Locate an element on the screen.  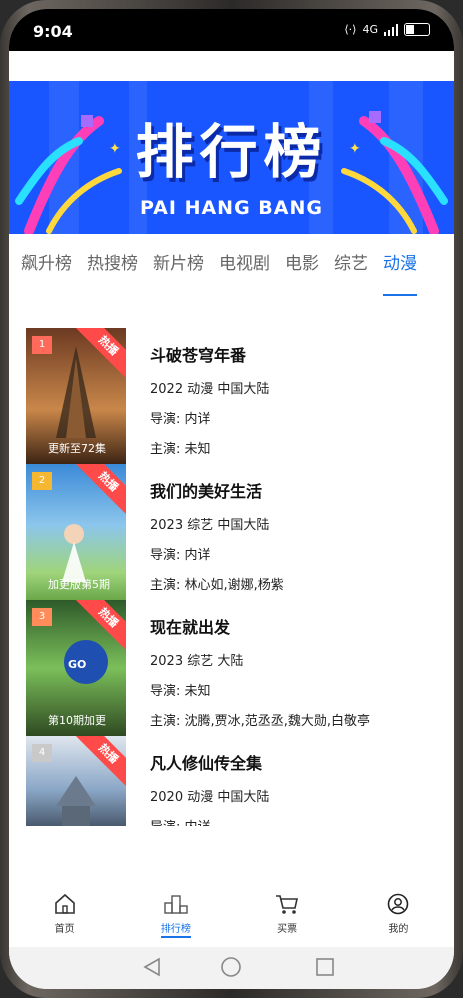
tab-trending-search: 热搜榜 is located at coordinates (112, 269).